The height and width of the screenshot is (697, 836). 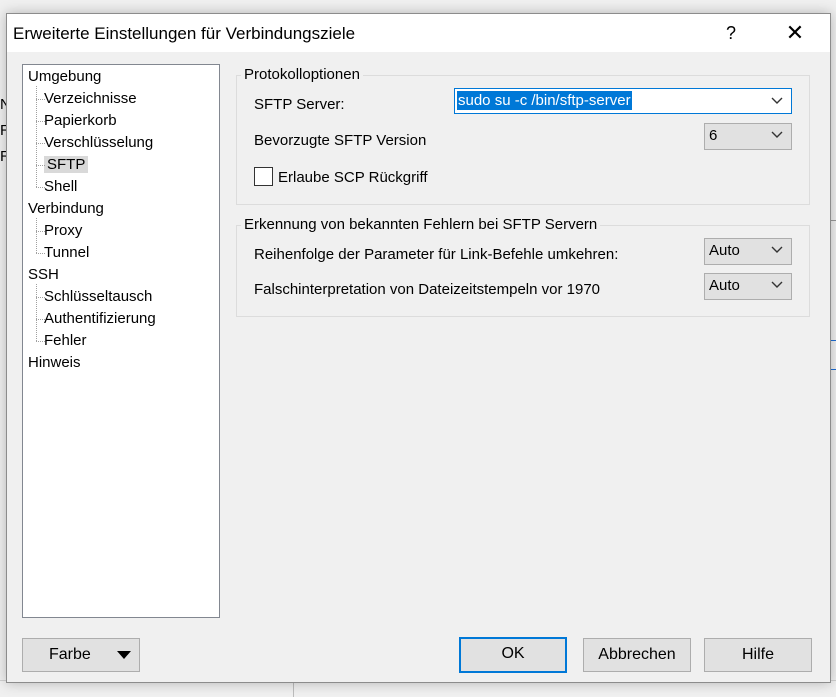 What do you see at coordinates (748, 286) in the screenshot?
I see `timestamp-misinterpretation-select: Auto` at bounding box center [748, 286].